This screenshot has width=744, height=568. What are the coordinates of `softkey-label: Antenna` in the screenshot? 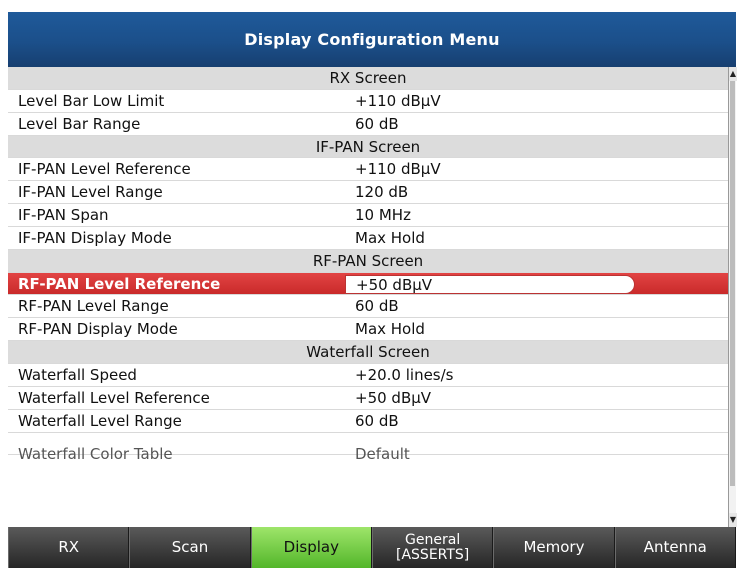 It's located at (675, 547).